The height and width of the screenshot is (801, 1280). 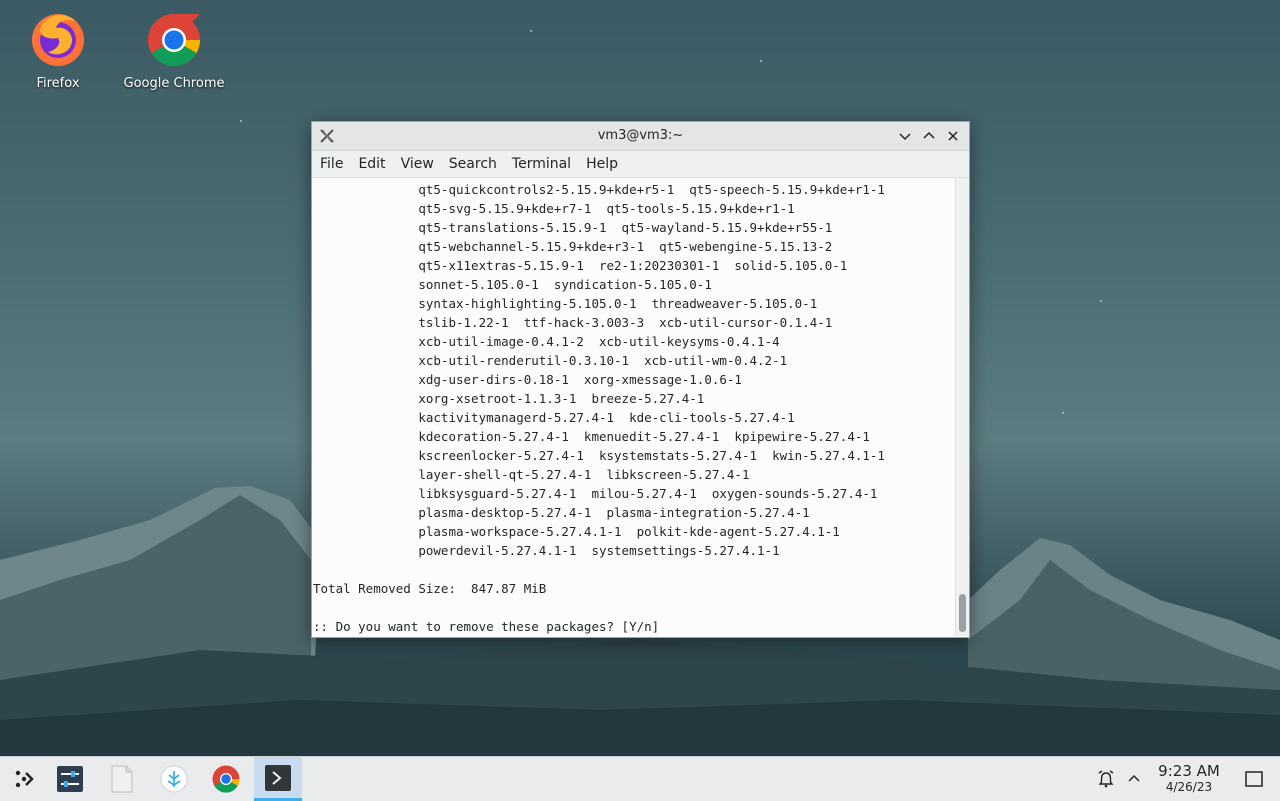 I want to click on close-icon, so click(x=953, y=136).